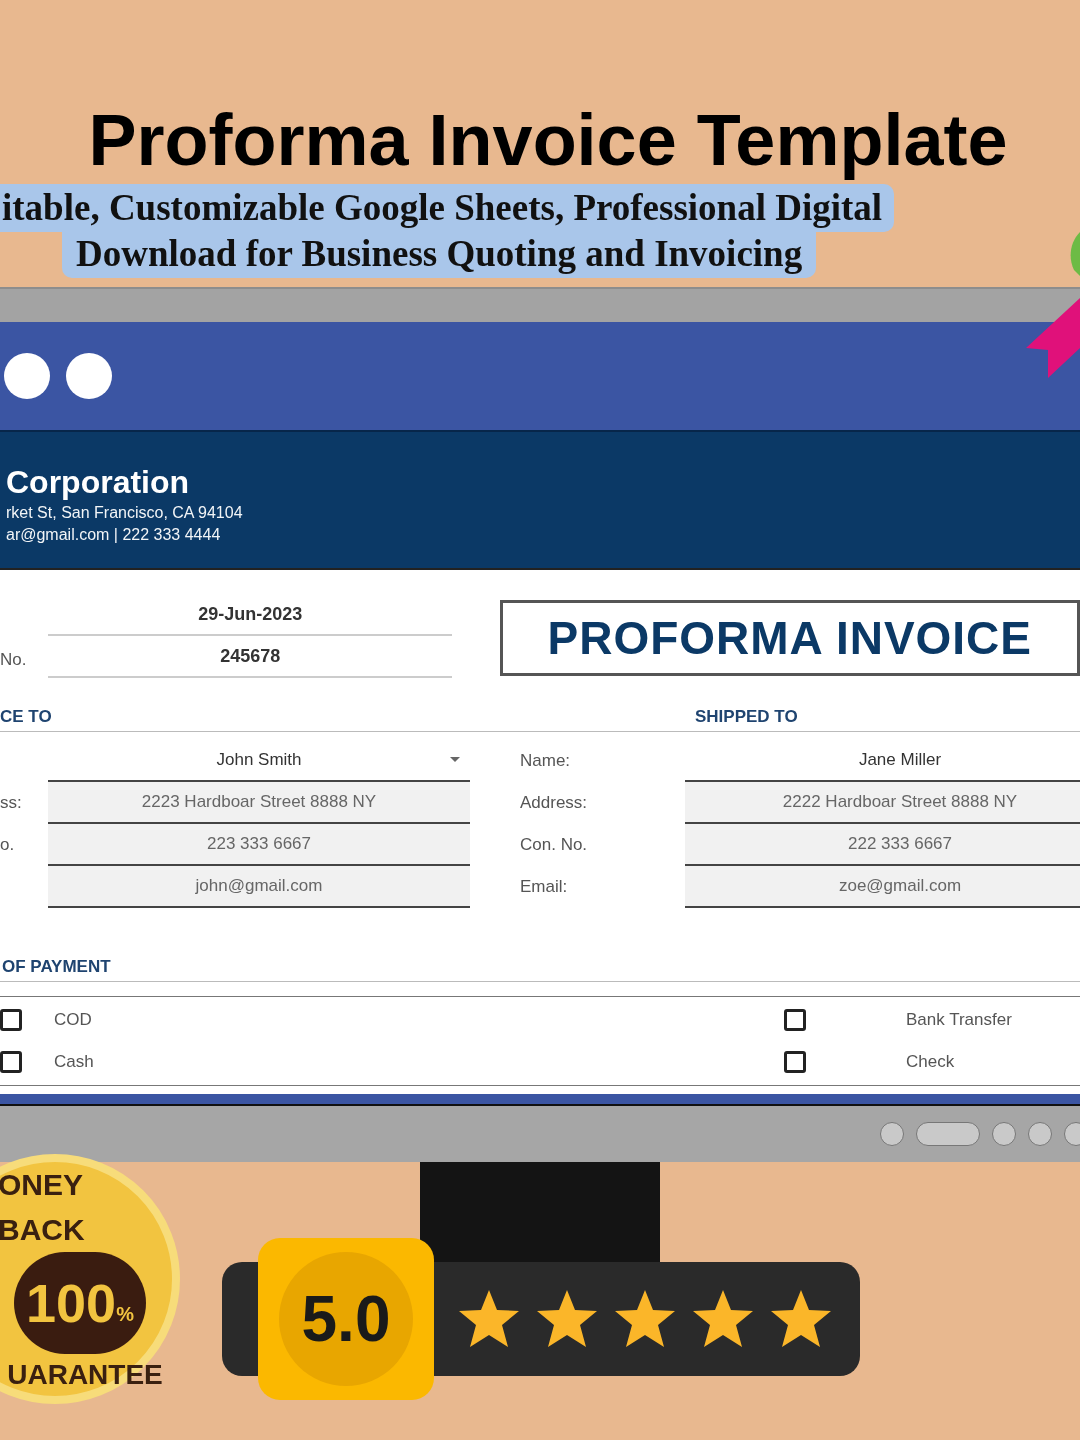 Image resolution: width=1080 pixels, height=1440 pixels. Describe the element at coordinates (74, 1062) in the screenshot. I see `option-label: Cash` at that location.